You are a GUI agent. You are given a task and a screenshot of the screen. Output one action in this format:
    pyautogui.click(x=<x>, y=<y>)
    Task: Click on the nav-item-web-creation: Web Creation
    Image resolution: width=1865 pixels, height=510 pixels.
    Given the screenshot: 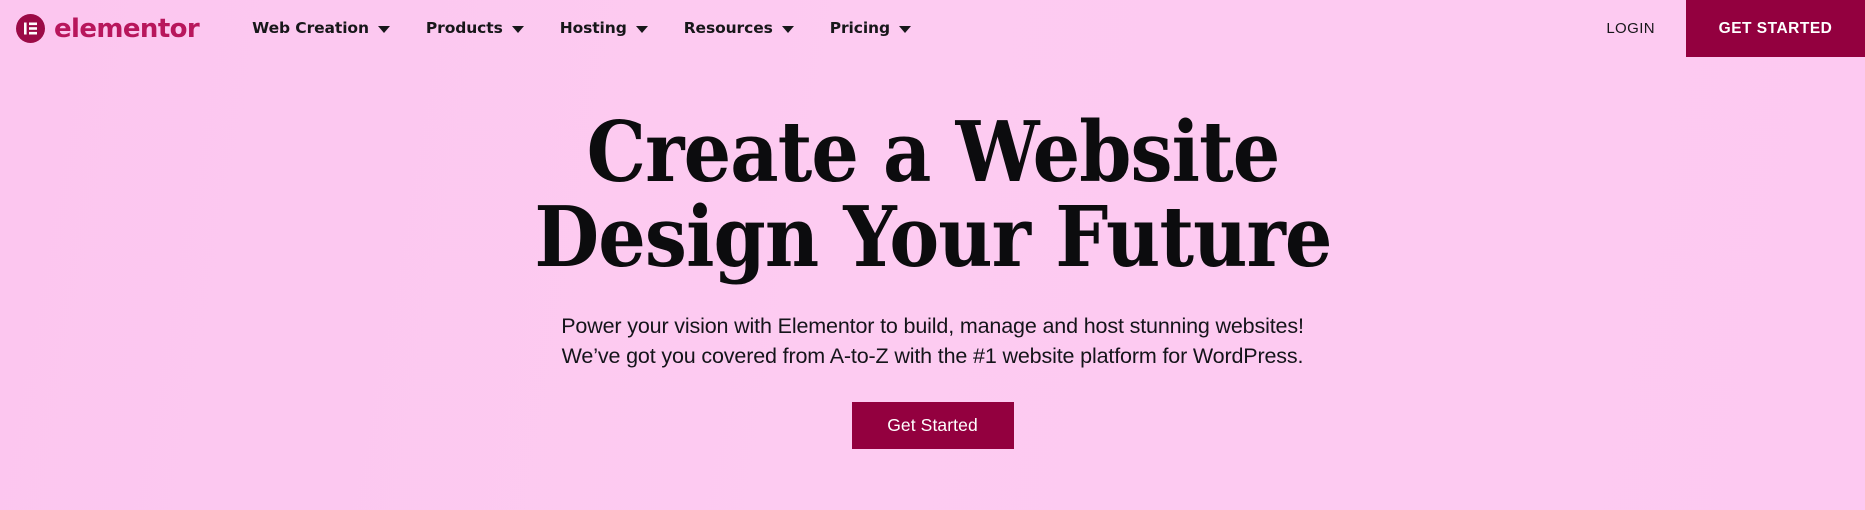 What is the action you would take?
    pyautogui.click(x=321, y=28)
    